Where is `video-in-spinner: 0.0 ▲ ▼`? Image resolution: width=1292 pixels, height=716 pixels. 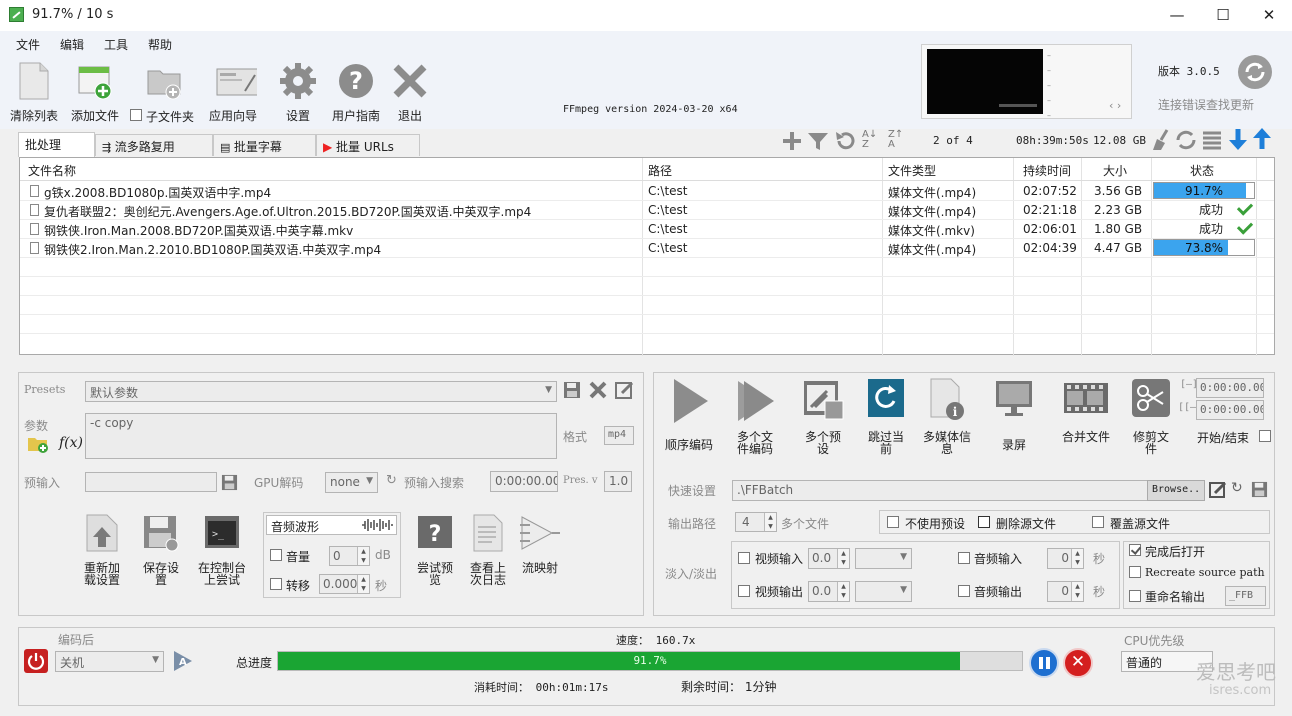
video-in-spinner: 0.0 ▲ ▼ is located at coordinates (829, 558).